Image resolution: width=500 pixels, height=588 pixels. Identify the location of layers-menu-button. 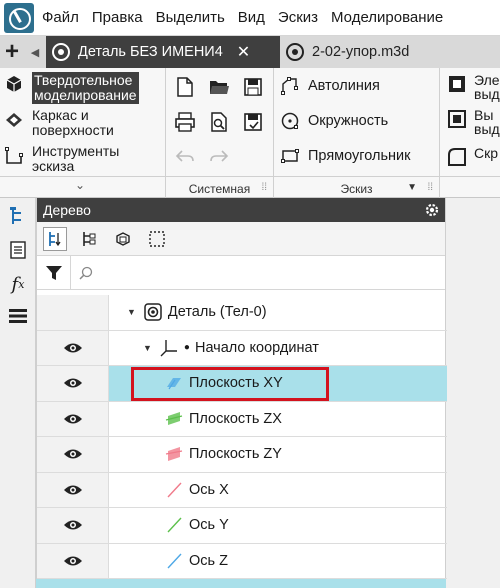
(18, 316).